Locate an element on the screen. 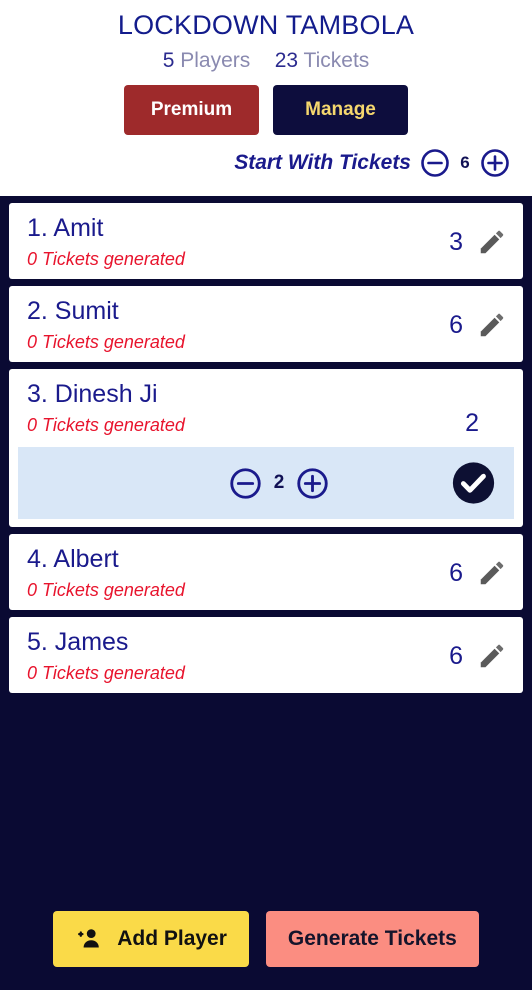  player-row-main: 3. Dinesh Ji 0 Tickets generated 2 is located at coordinates (266, 408).